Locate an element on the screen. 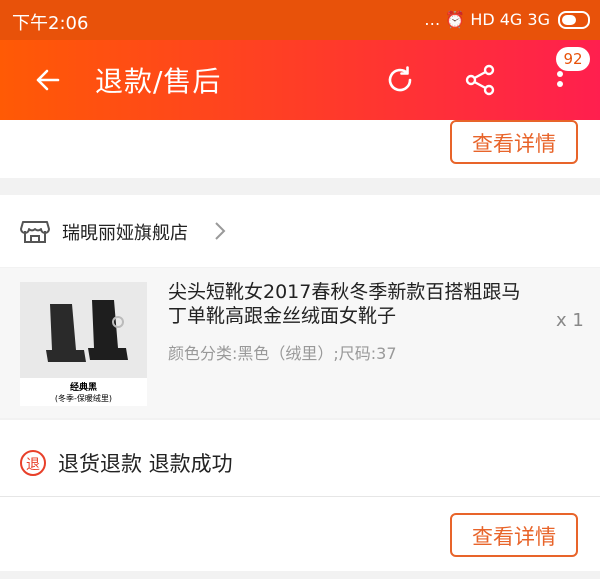  status-time: 下午2:06 is located at coordinates (50, 23).